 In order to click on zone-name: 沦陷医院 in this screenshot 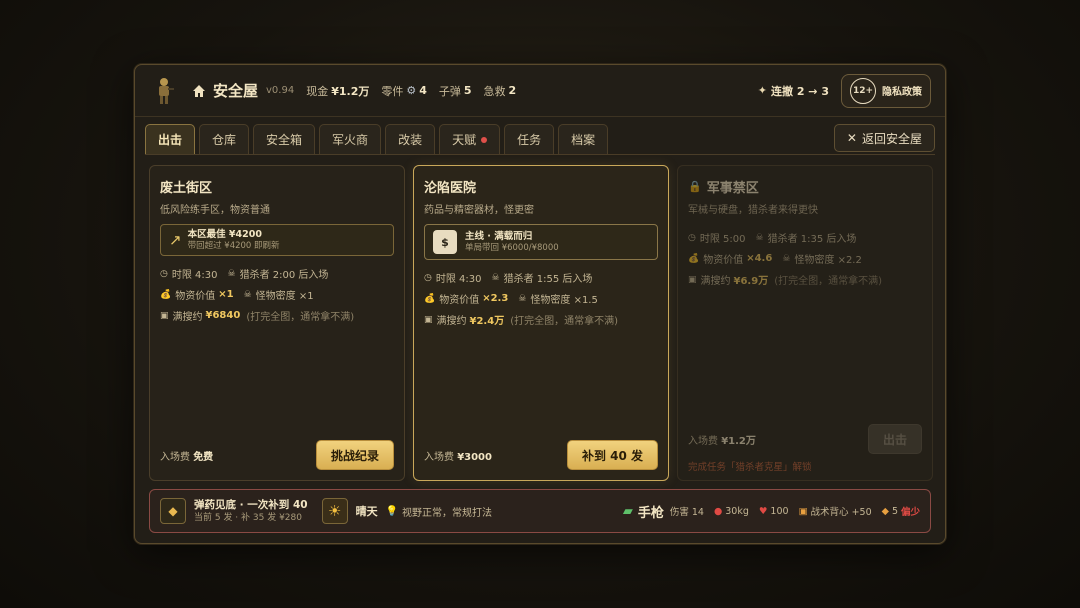, I will do `click(450, 188)`.